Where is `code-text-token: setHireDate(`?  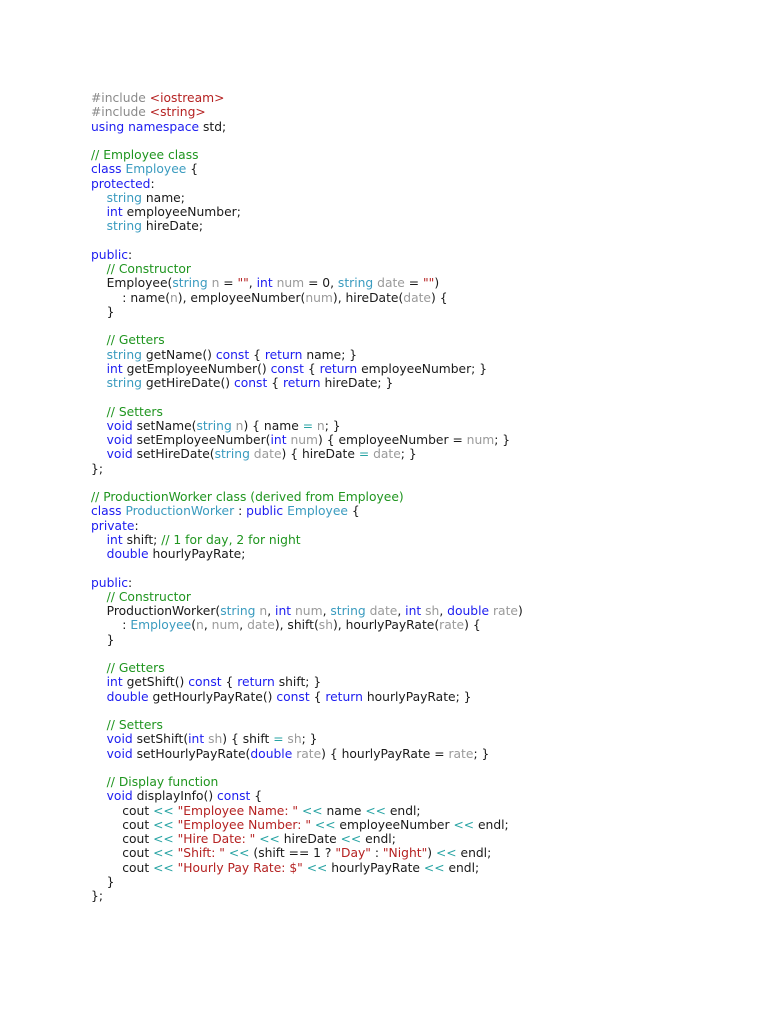 code-text-token: setHireDate( is located at coordinates (173, 454).